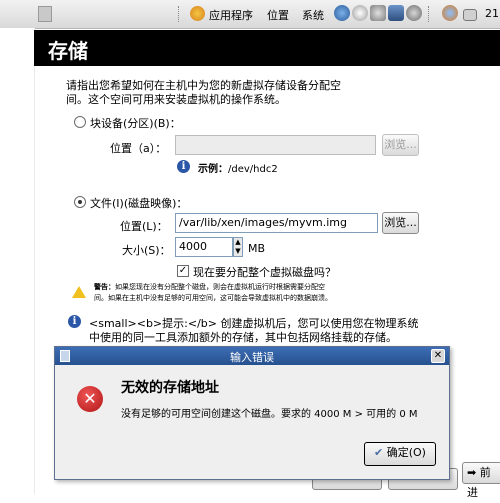 This screenshot has width=500, height=503. Describe the element at coordinates (170, 388) in the screenshot. I see `error-heading: 无效的存储地址` at that location.